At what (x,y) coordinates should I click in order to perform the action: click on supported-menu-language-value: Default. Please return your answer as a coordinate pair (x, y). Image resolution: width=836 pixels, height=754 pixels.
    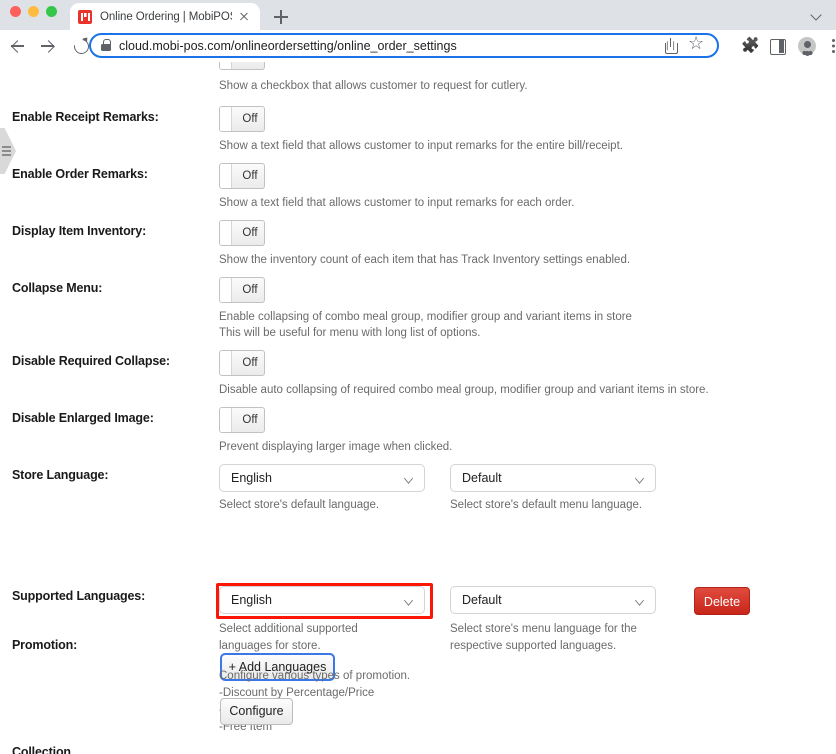
    Looking at the image, I should click on (482, 600).